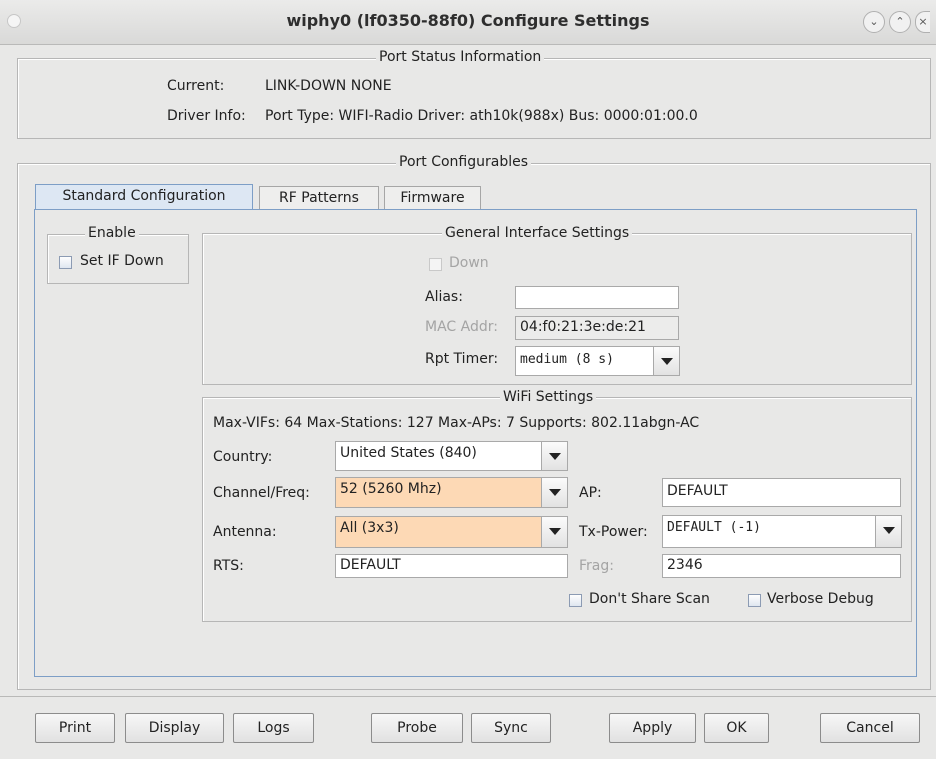  I want to click on frag-label: Frag:, so click(596, 566).